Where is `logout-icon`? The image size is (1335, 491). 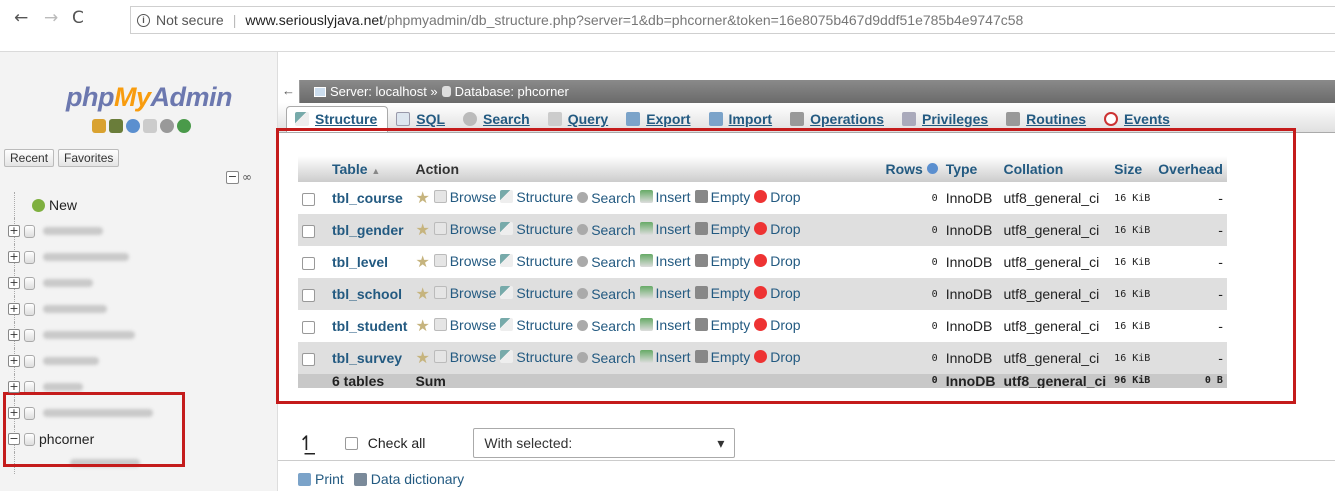
logout-icon is located at coordinates (116, 126).